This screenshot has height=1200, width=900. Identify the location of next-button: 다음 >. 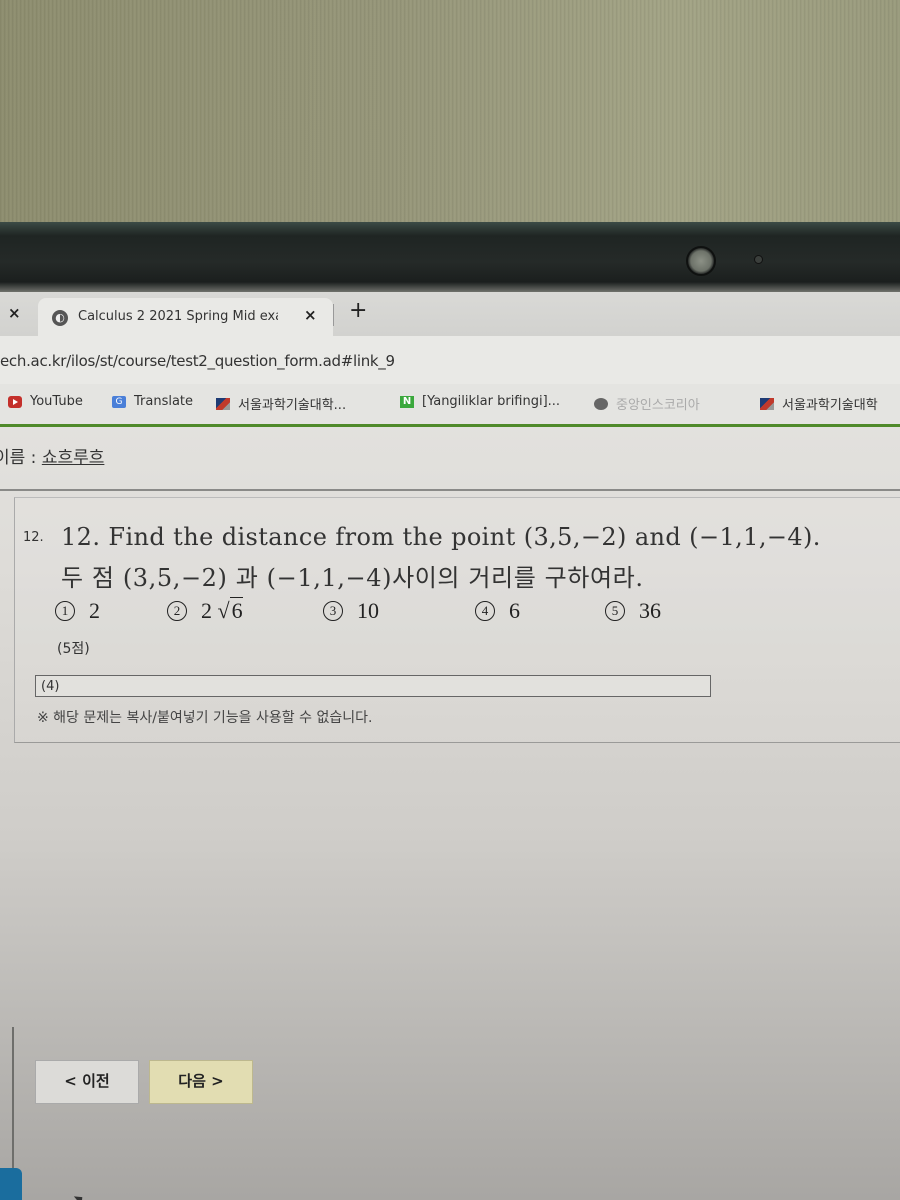
(201, 1082).